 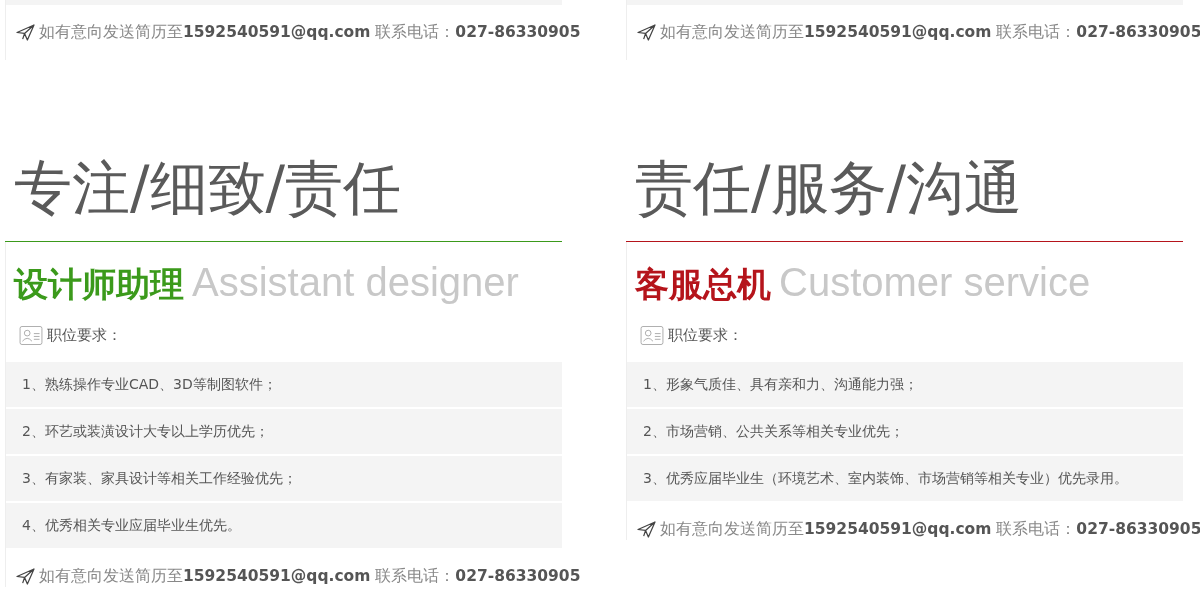 I want to click on requirement-item: 2、市场营销、公共关系等相关专业优先；, so click(x=905, y=431).